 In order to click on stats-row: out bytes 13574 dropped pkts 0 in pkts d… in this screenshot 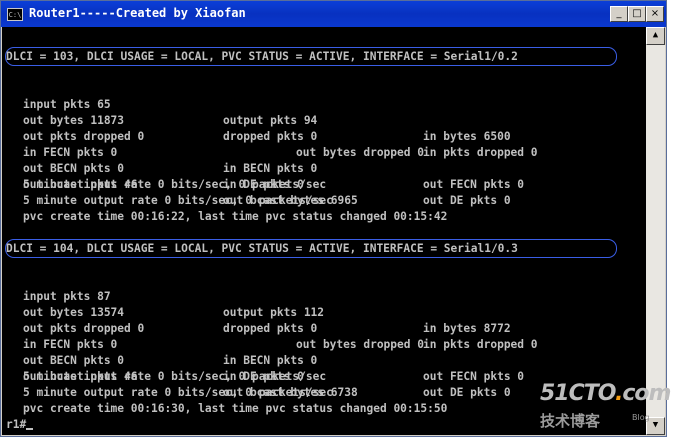, I will do `click(280, 328)`.